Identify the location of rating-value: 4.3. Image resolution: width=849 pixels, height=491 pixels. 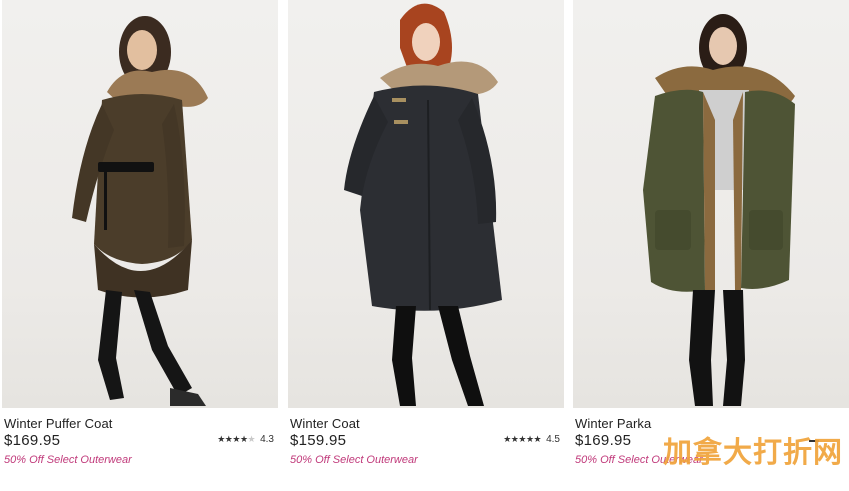
(267, 439).